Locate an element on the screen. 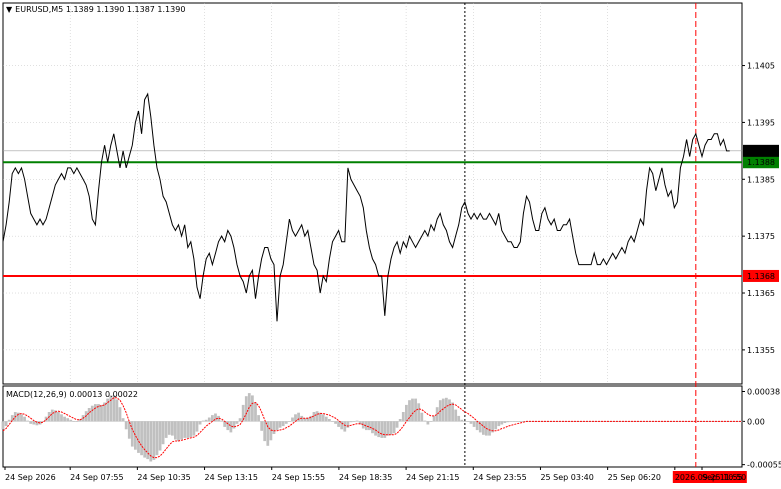 This screenshot has width=781, height=489. chart-header: ▼ EURUSD,M5 1.1389 1.1390 1.1387 1.1390 is located at coordinates (95, 10).